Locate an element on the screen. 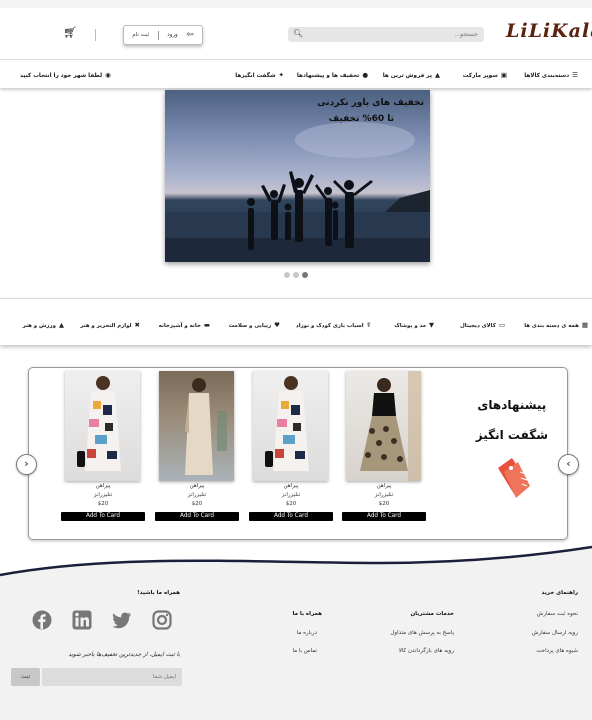 The height and width of the screenshot is (720, 592). category-digital: ▭کالای دیجیتال is located at coordinates (482, 325).